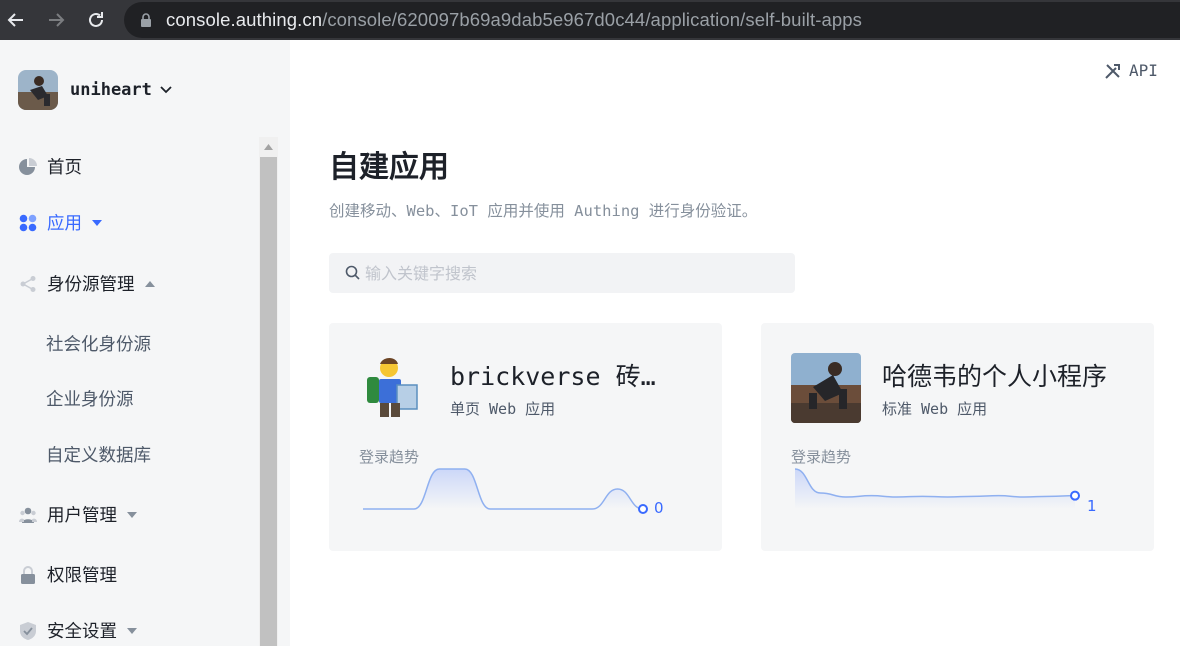 This screenshot has width=1180, height=646. I want to click on sidebar-item-label: 应用, so click(64, 224).